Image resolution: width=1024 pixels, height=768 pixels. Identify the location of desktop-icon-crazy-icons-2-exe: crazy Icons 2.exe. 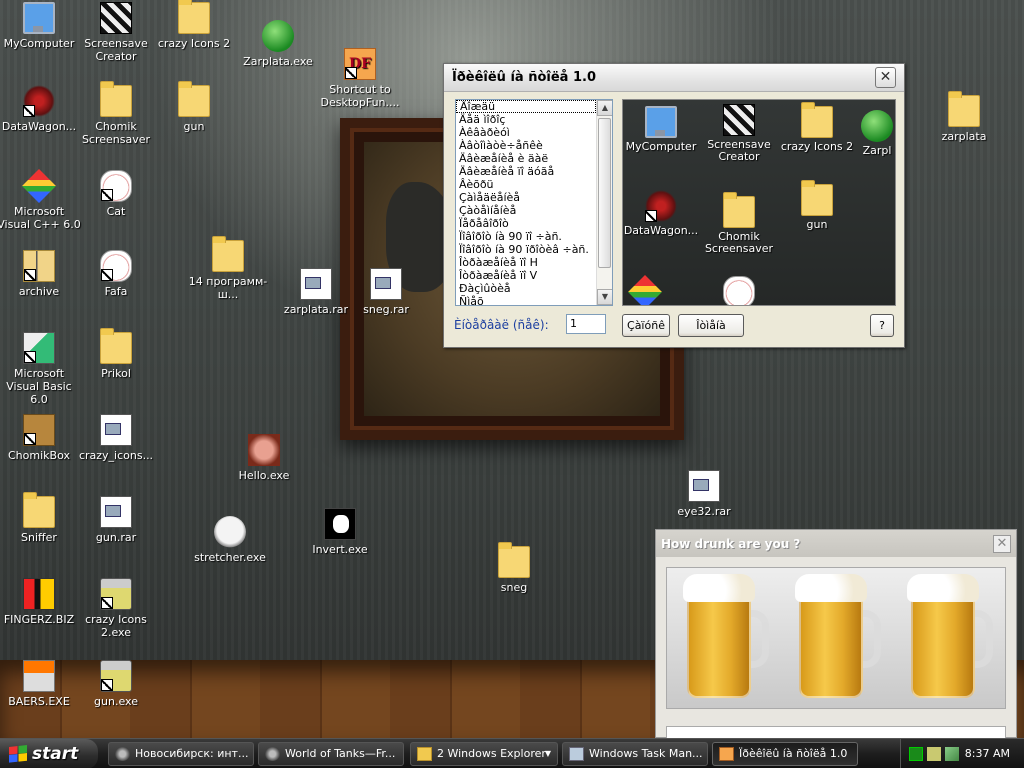
(116, 608).